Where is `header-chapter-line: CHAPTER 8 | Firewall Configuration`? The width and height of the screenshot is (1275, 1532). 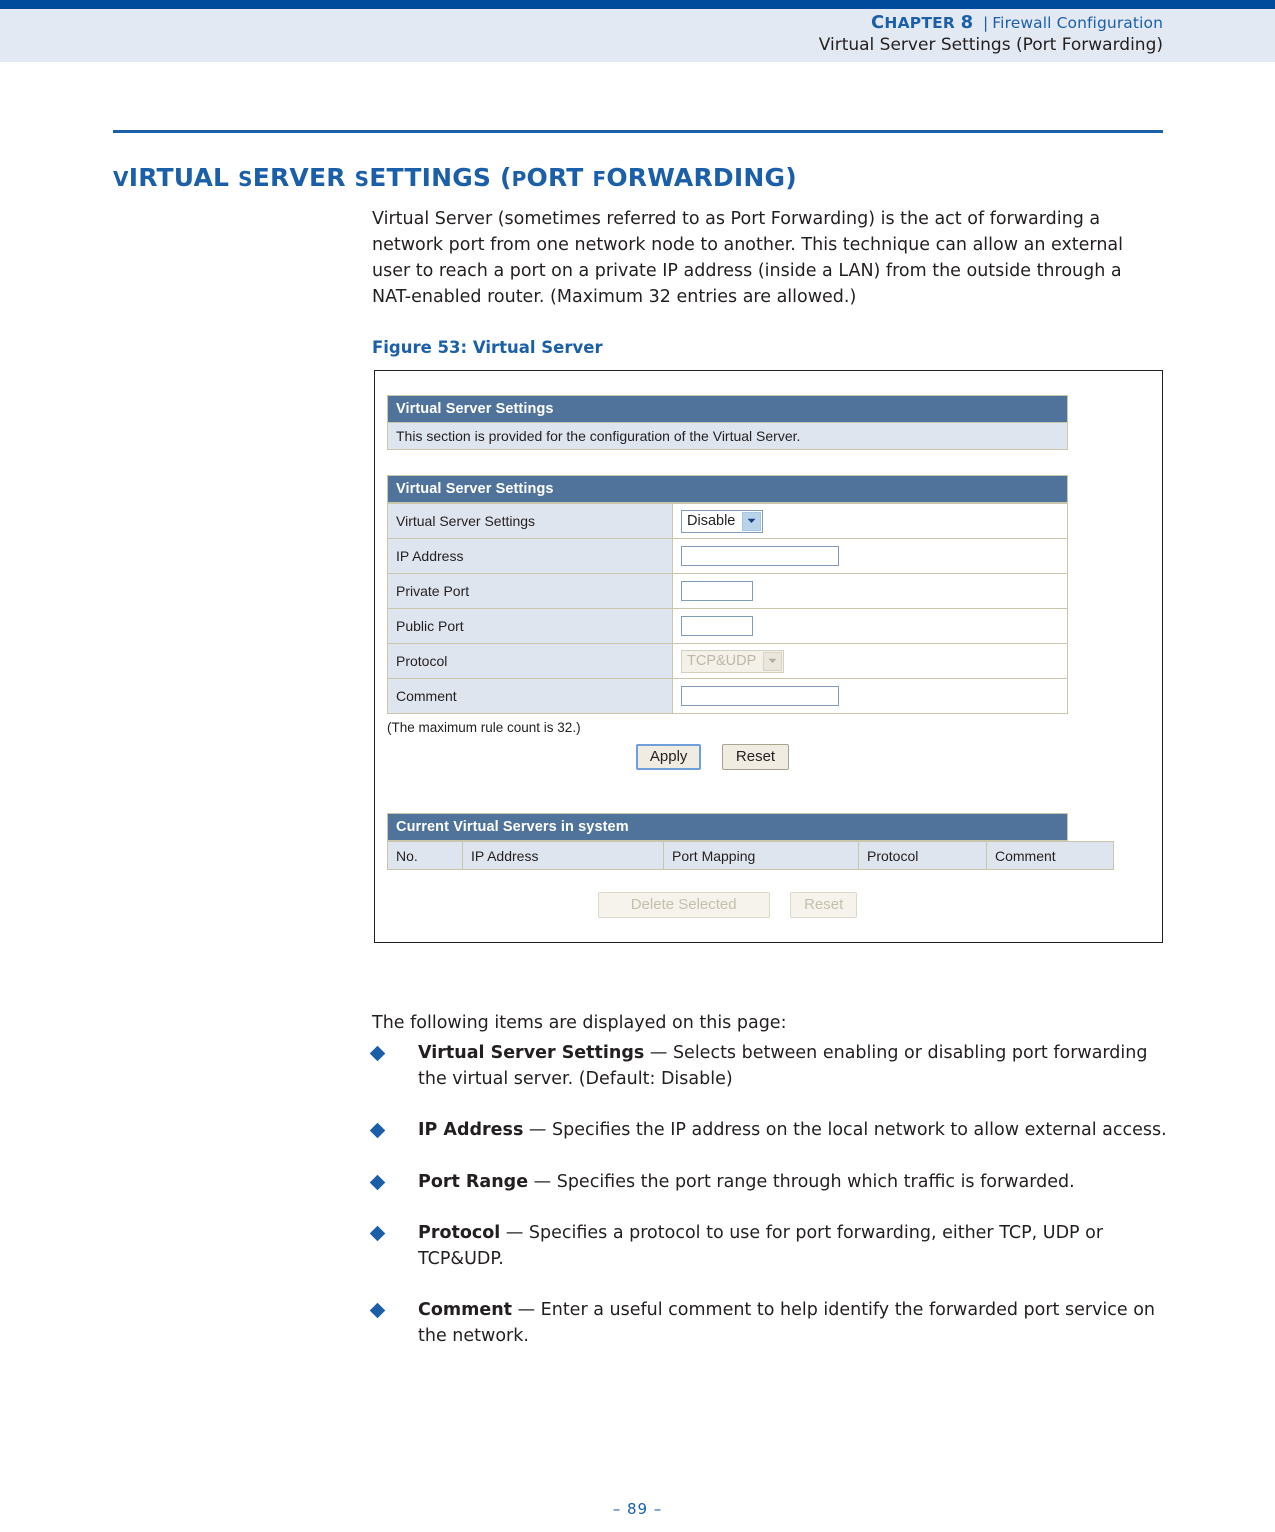
header-chapter-line: CHAPTER 8 | Firewall Configuration is located at coordinates (1017, 22).